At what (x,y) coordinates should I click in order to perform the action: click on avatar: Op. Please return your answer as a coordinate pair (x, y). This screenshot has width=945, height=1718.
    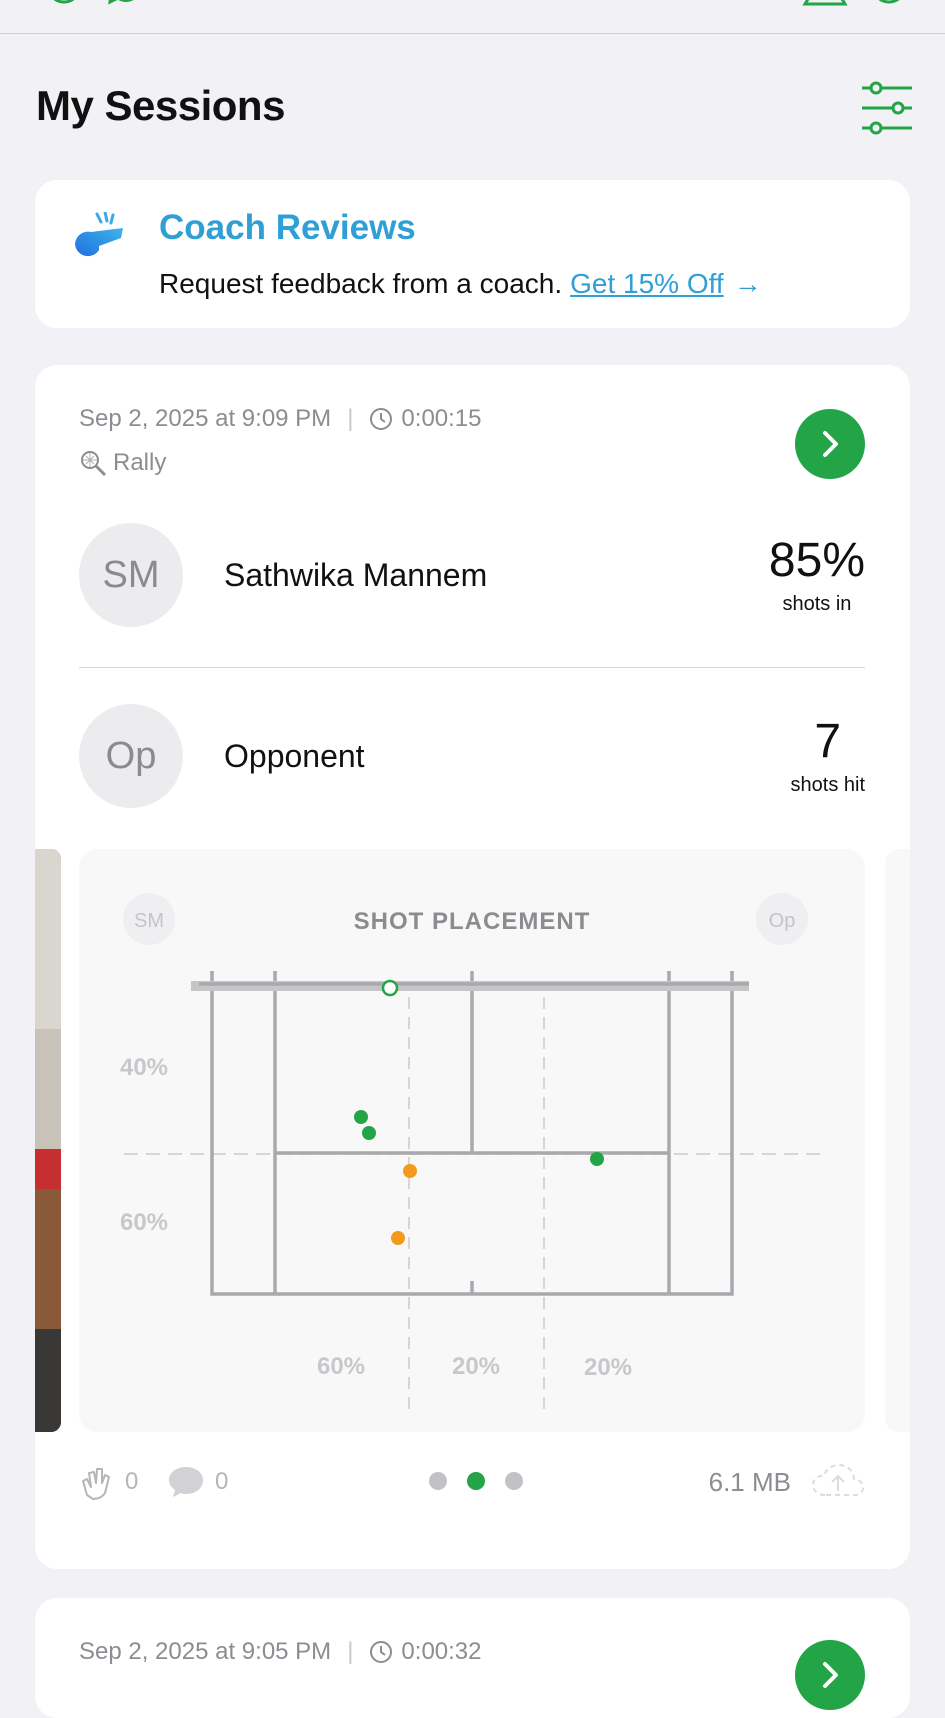
    Looking at the image, I should click on (131, 756).